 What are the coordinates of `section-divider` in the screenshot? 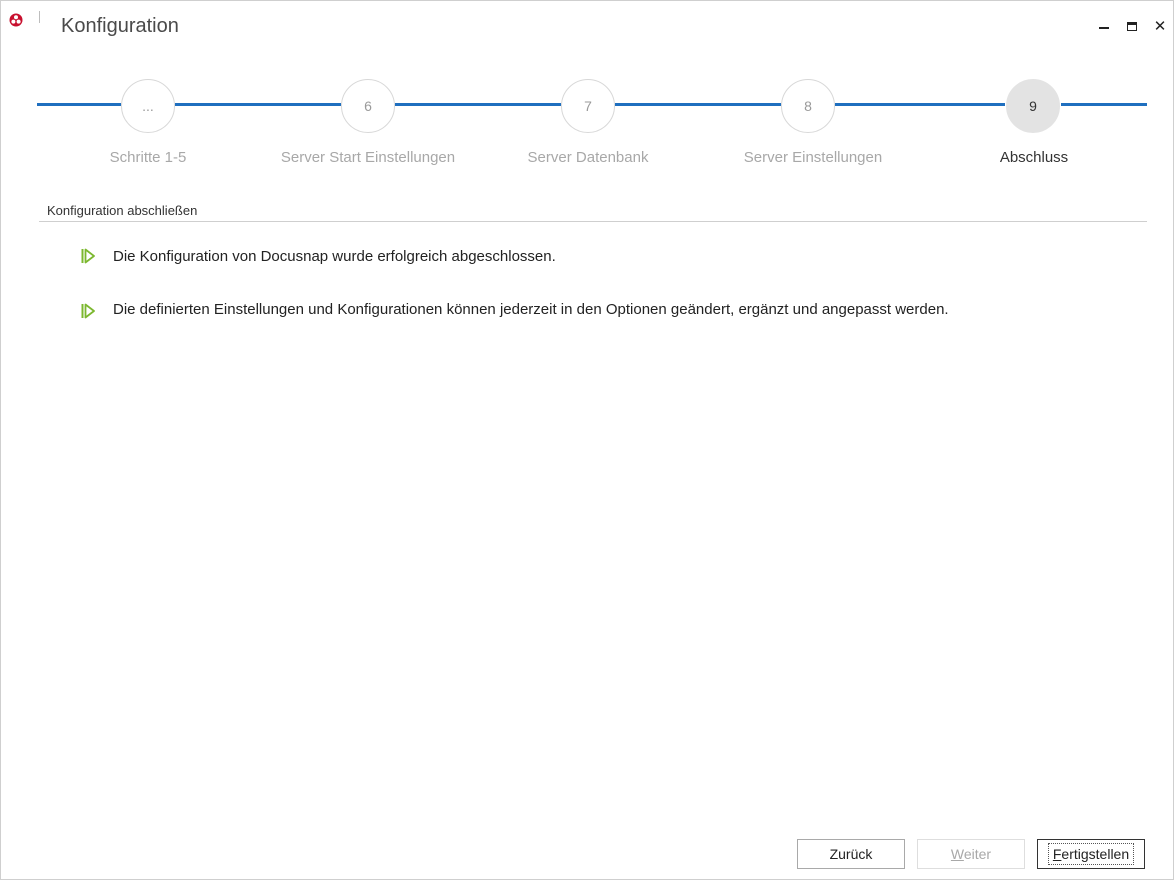 It's located at (593, 221).